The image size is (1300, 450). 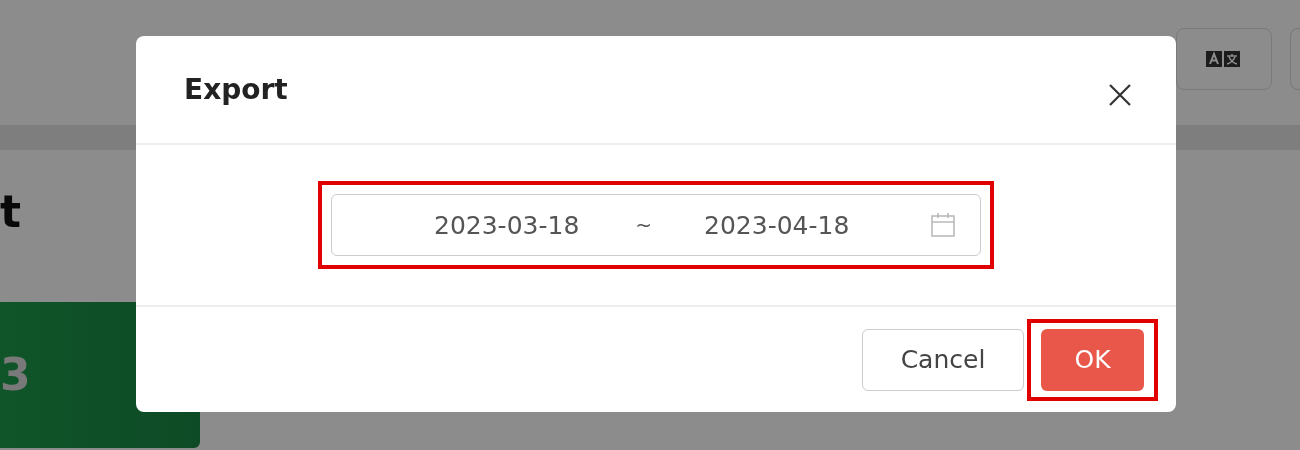 What do you see at coordinates (777, 225) in the screenshot?
I see `end-date: 2023-04-18` at bounding box center [777, 225].